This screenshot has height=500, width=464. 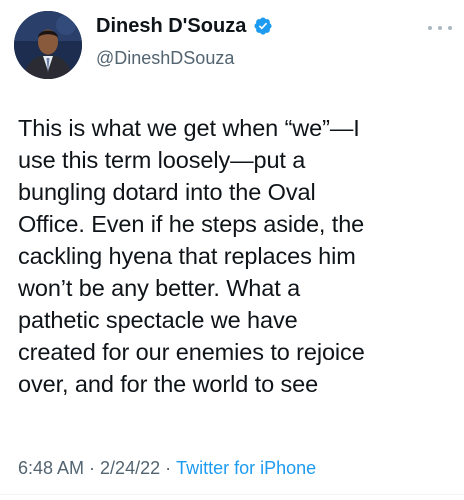 I want to click on author-display-name: Dinesh D'Souza, so click(x=171, y=26).